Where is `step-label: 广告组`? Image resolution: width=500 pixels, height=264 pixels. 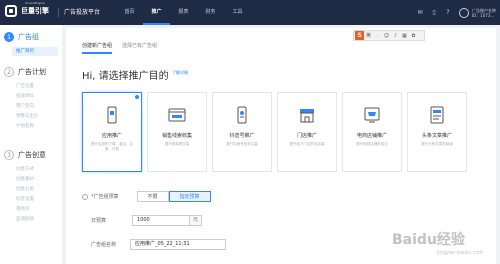 step-label: 广告组 is located at coordinates (28, 37).